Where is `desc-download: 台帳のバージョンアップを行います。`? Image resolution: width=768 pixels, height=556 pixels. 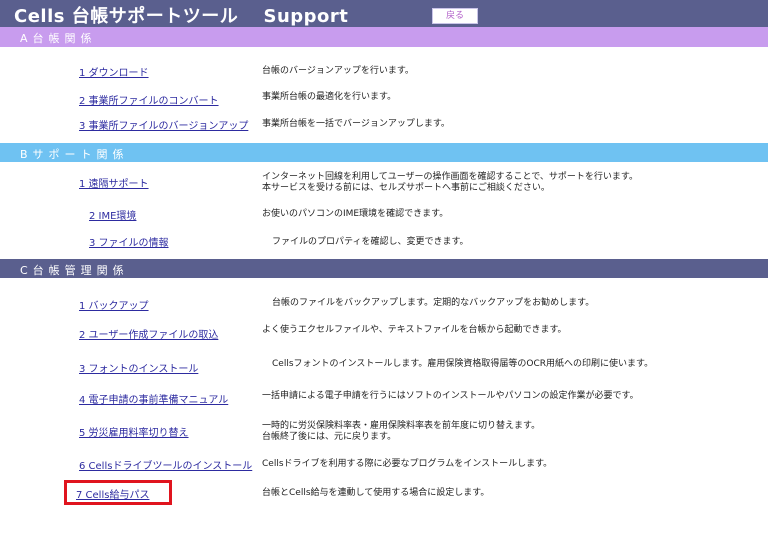
desc-download: 台帳のバージョンアップを行います。 is located at coordinates (338, 71).